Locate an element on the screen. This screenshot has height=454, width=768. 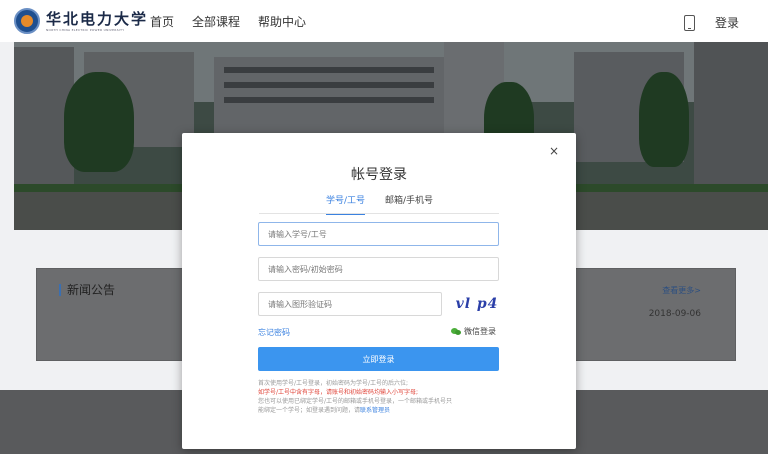
news-title: 新闻公告 is located at coordinates (87, 290).